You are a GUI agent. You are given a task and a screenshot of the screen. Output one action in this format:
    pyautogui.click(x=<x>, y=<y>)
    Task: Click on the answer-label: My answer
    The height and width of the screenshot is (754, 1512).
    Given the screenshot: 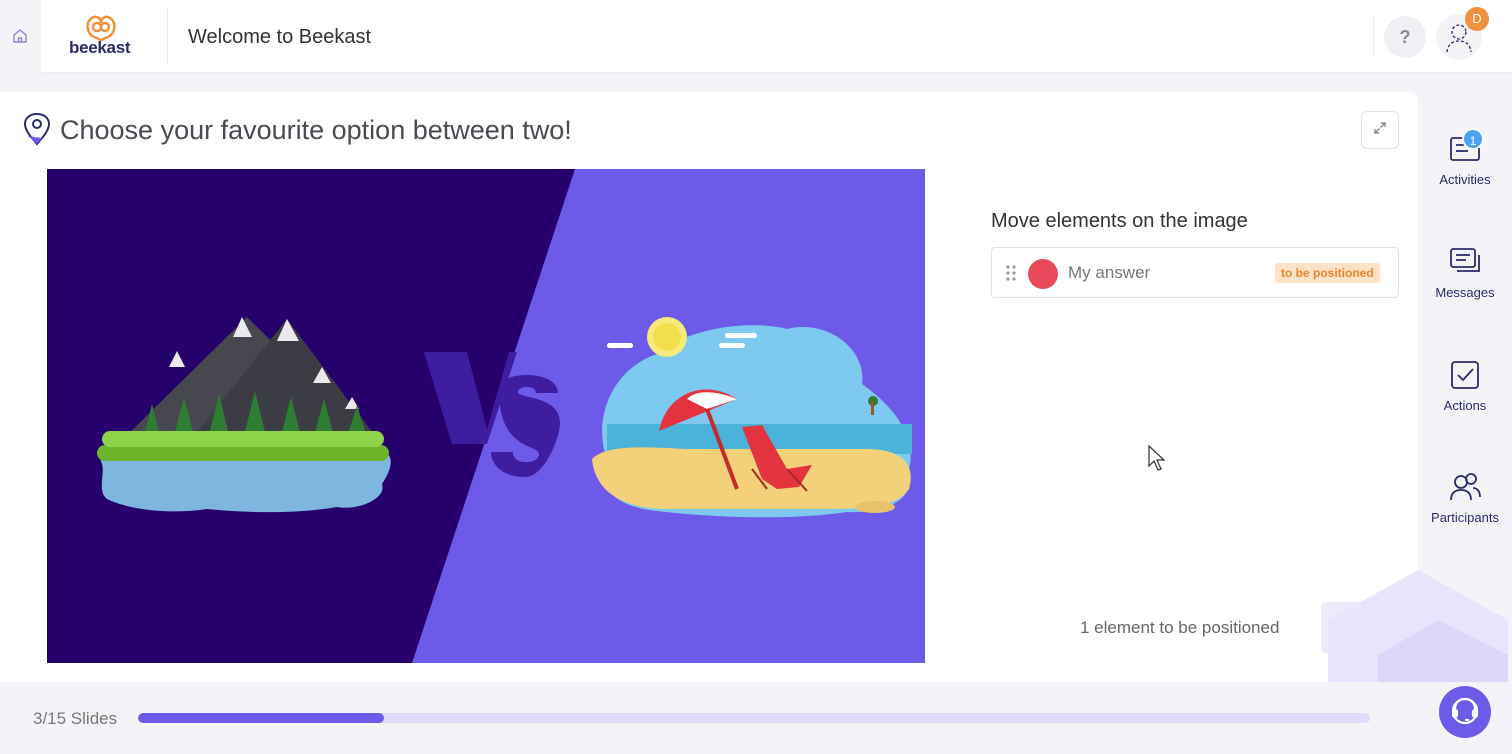 What is the action you would take?
    pyautogui.click(x=1109, y=272)
    